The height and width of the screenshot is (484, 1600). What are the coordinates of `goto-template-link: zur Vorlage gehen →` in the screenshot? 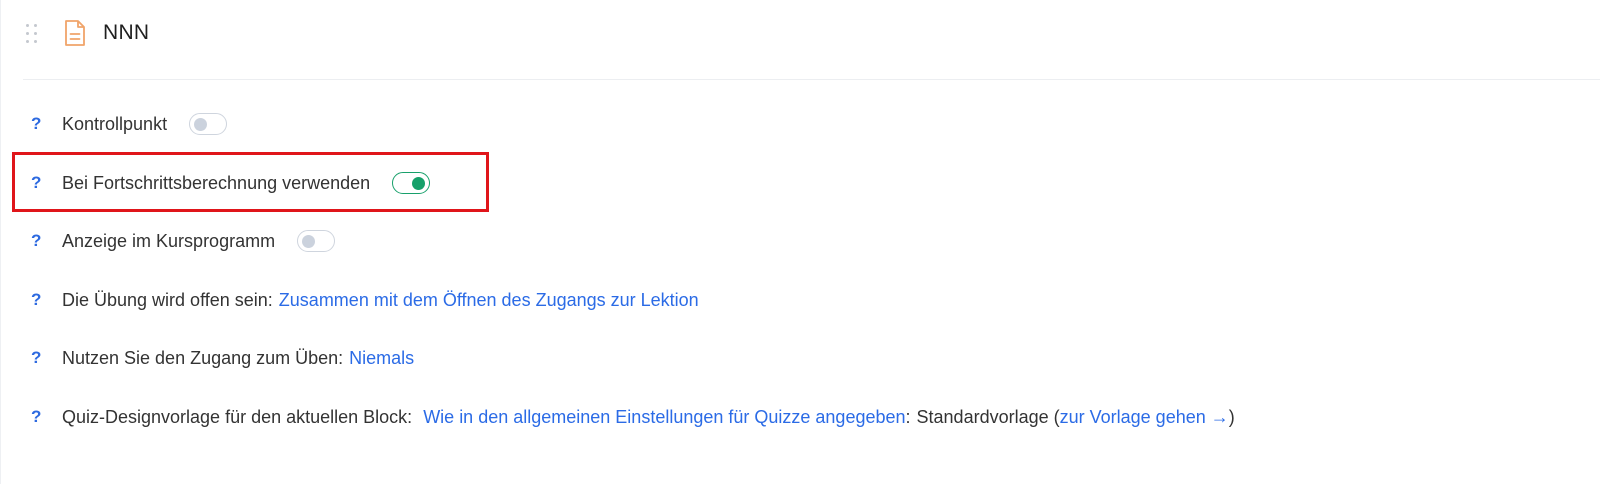 It's located at (1144, 417).